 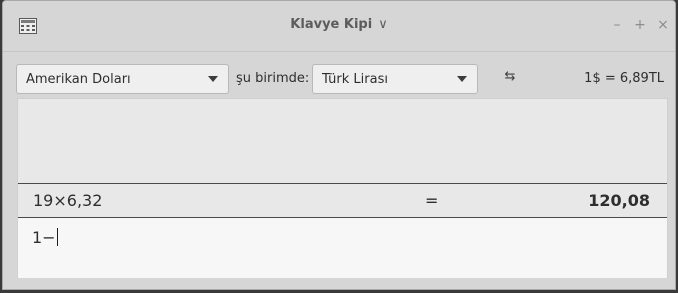 What do you see at coordinates (78, 79) in the screenshot?
I see `from-currency-value: Amerikan Doları` at bounding box center [78, 79].